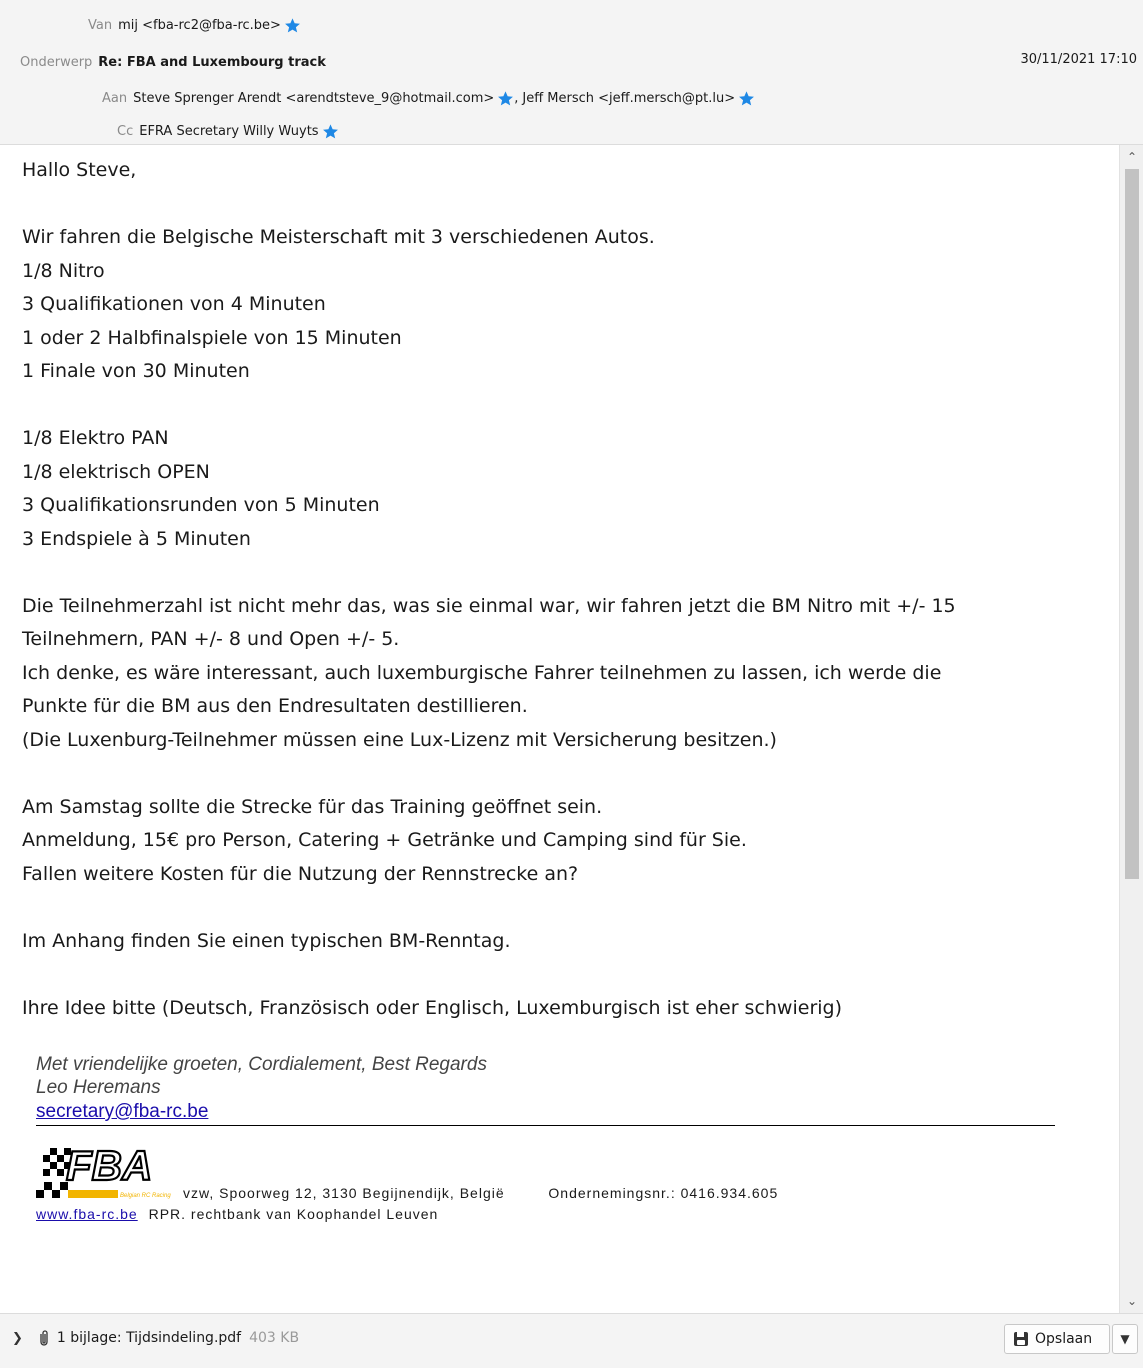 The width and height of the screenshot is (1143, 1368). I want to click on vertical-scrollbar: ⌃ ⌄, so click(1131, 729).